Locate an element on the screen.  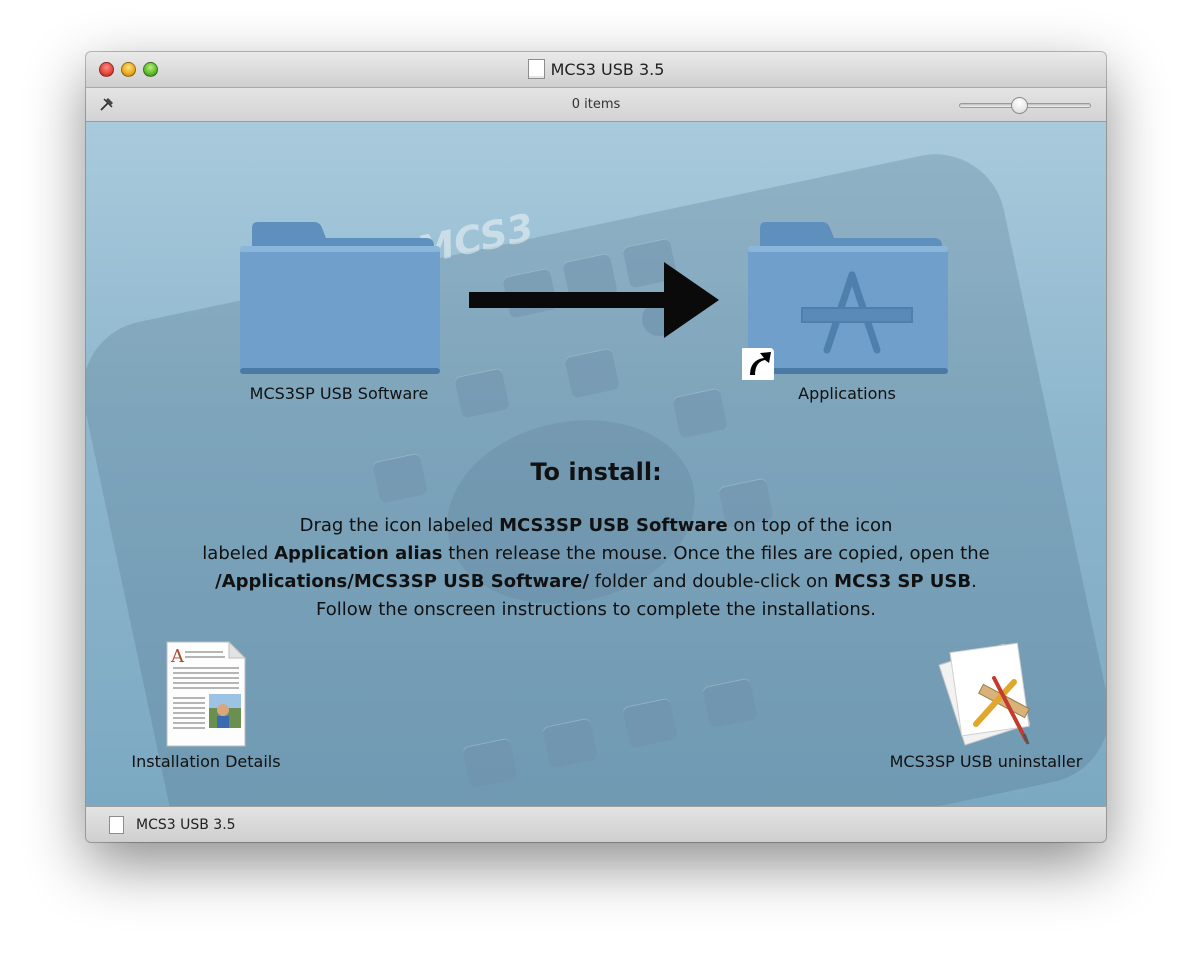
applications-folder-alias-icon is located at coordinates (847, 300).